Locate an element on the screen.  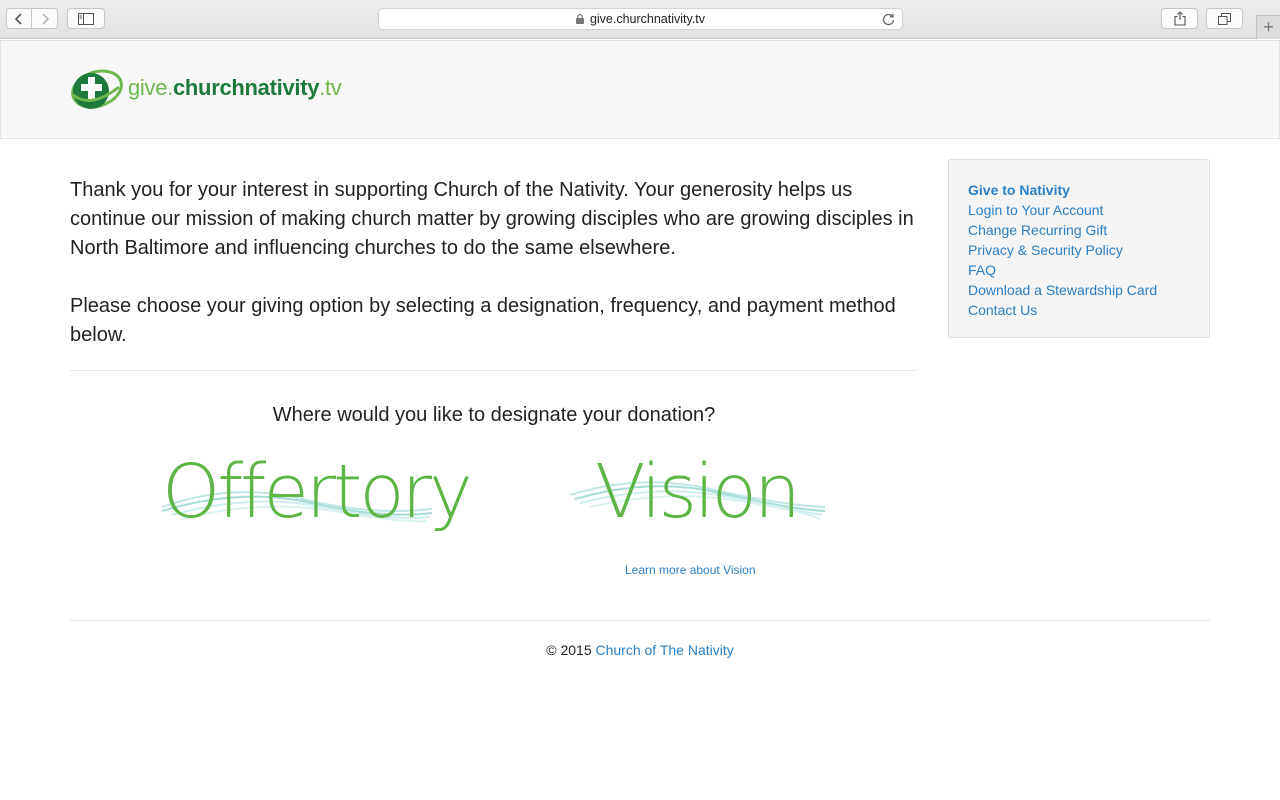
logo-tv: .tv is located at coordinates (330, 87).